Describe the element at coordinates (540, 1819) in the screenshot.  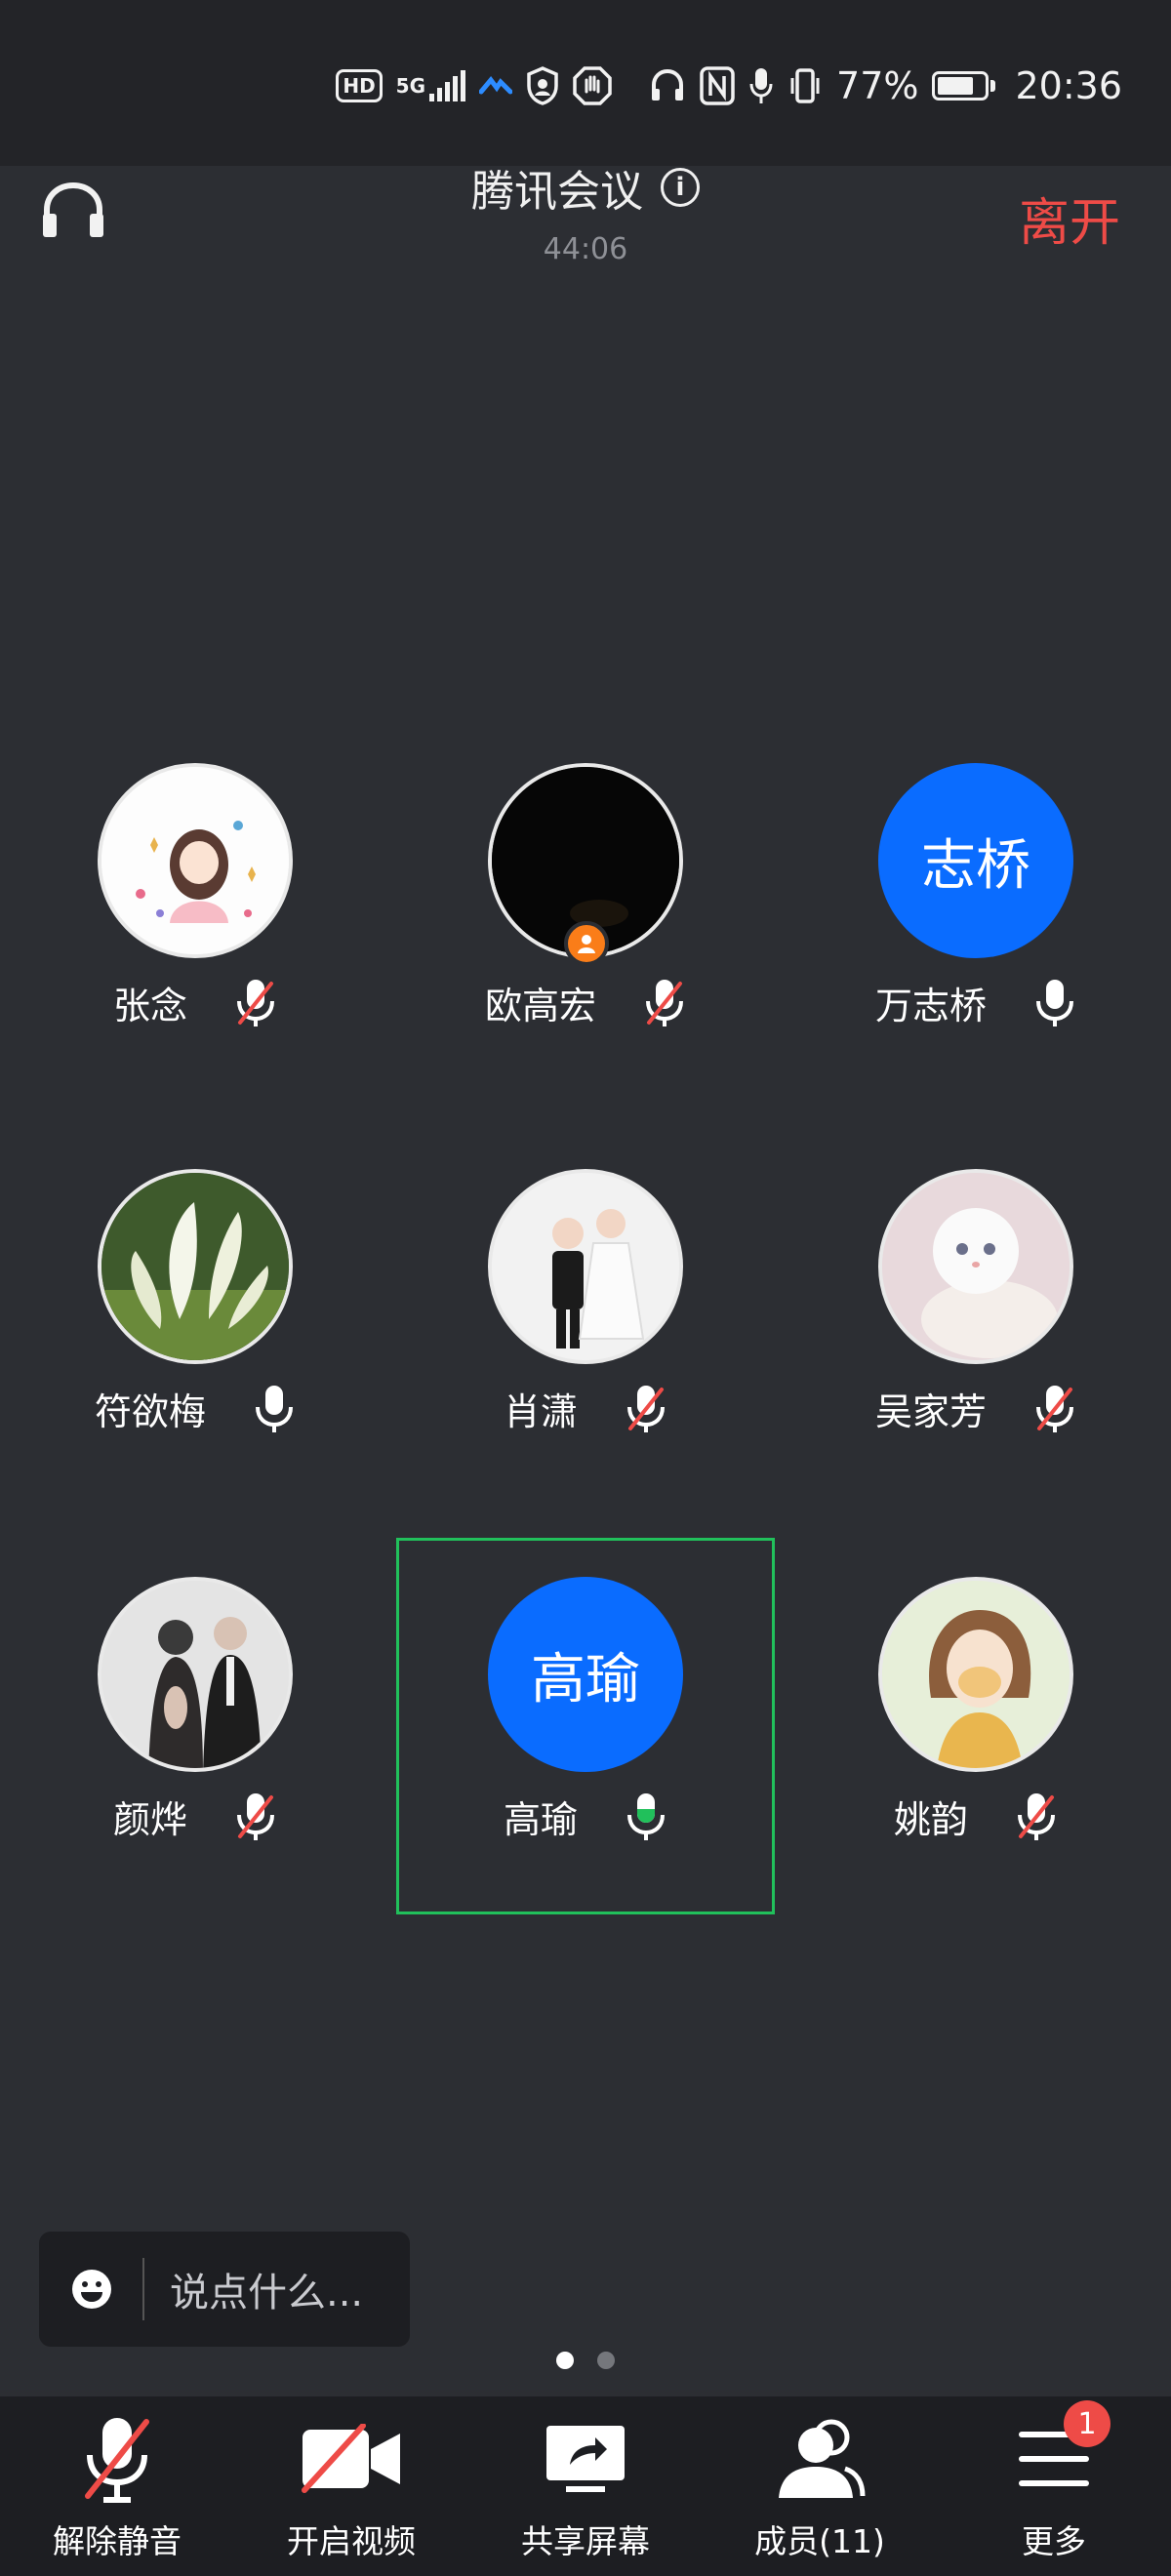
I see `participant-name: 高瑜` at that location.